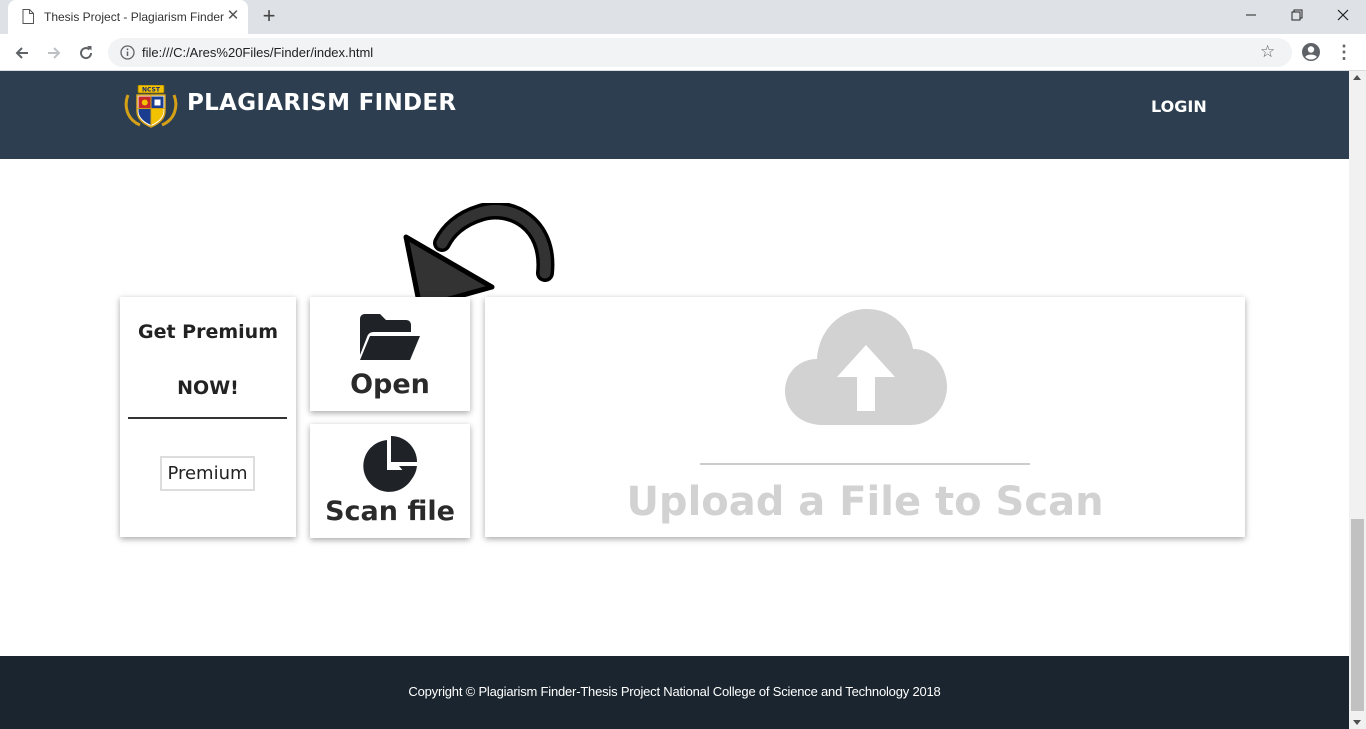  I want to click on premium-button: Premium, so click(207, 473).